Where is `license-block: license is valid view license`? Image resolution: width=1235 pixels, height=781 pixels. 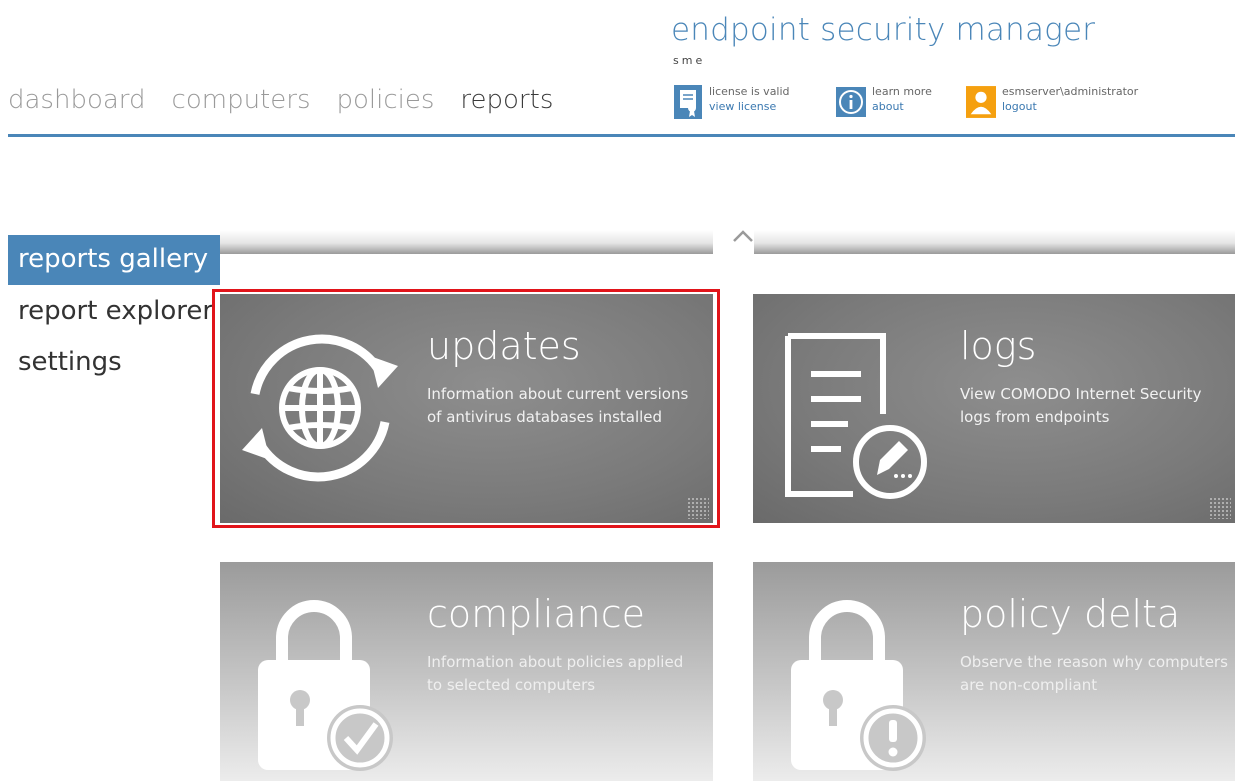 license-block: license is valid view license is located at coordinates (731, 102).